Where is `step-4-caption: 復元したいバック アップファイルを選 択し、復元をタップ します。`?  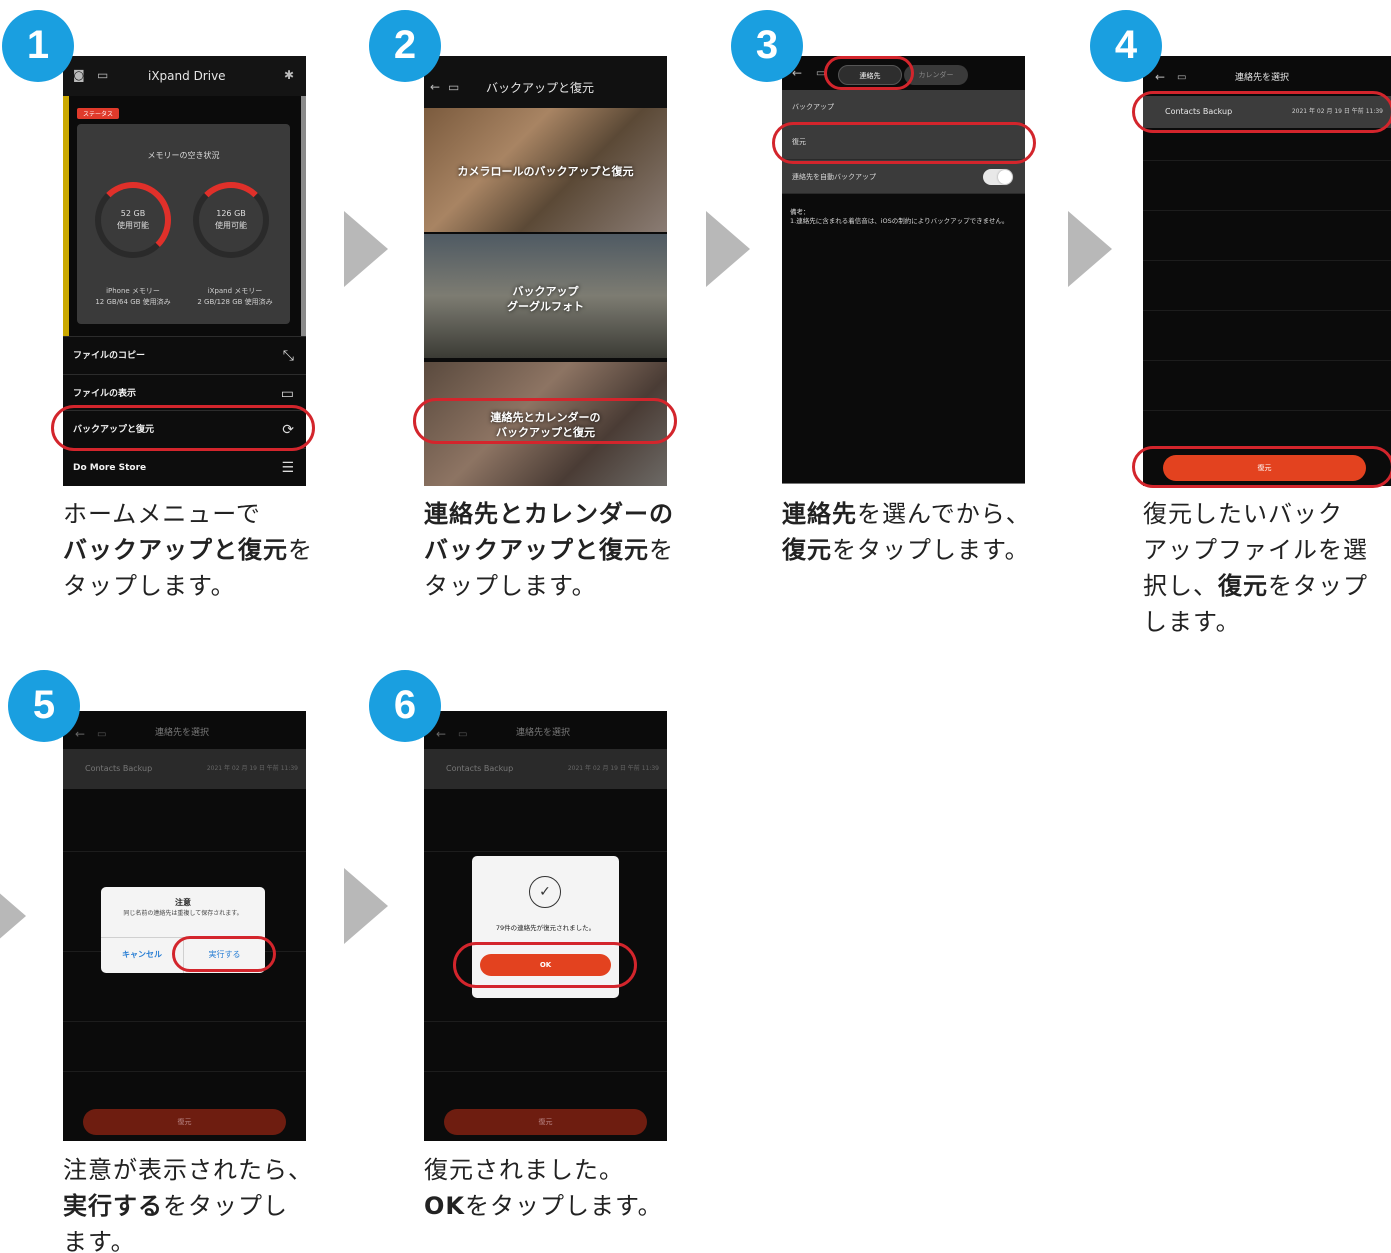
step-4-caption: 復元したいバック アップファイルを選 択し、復元をタップ します。 is located at coordinates (1255, 568).